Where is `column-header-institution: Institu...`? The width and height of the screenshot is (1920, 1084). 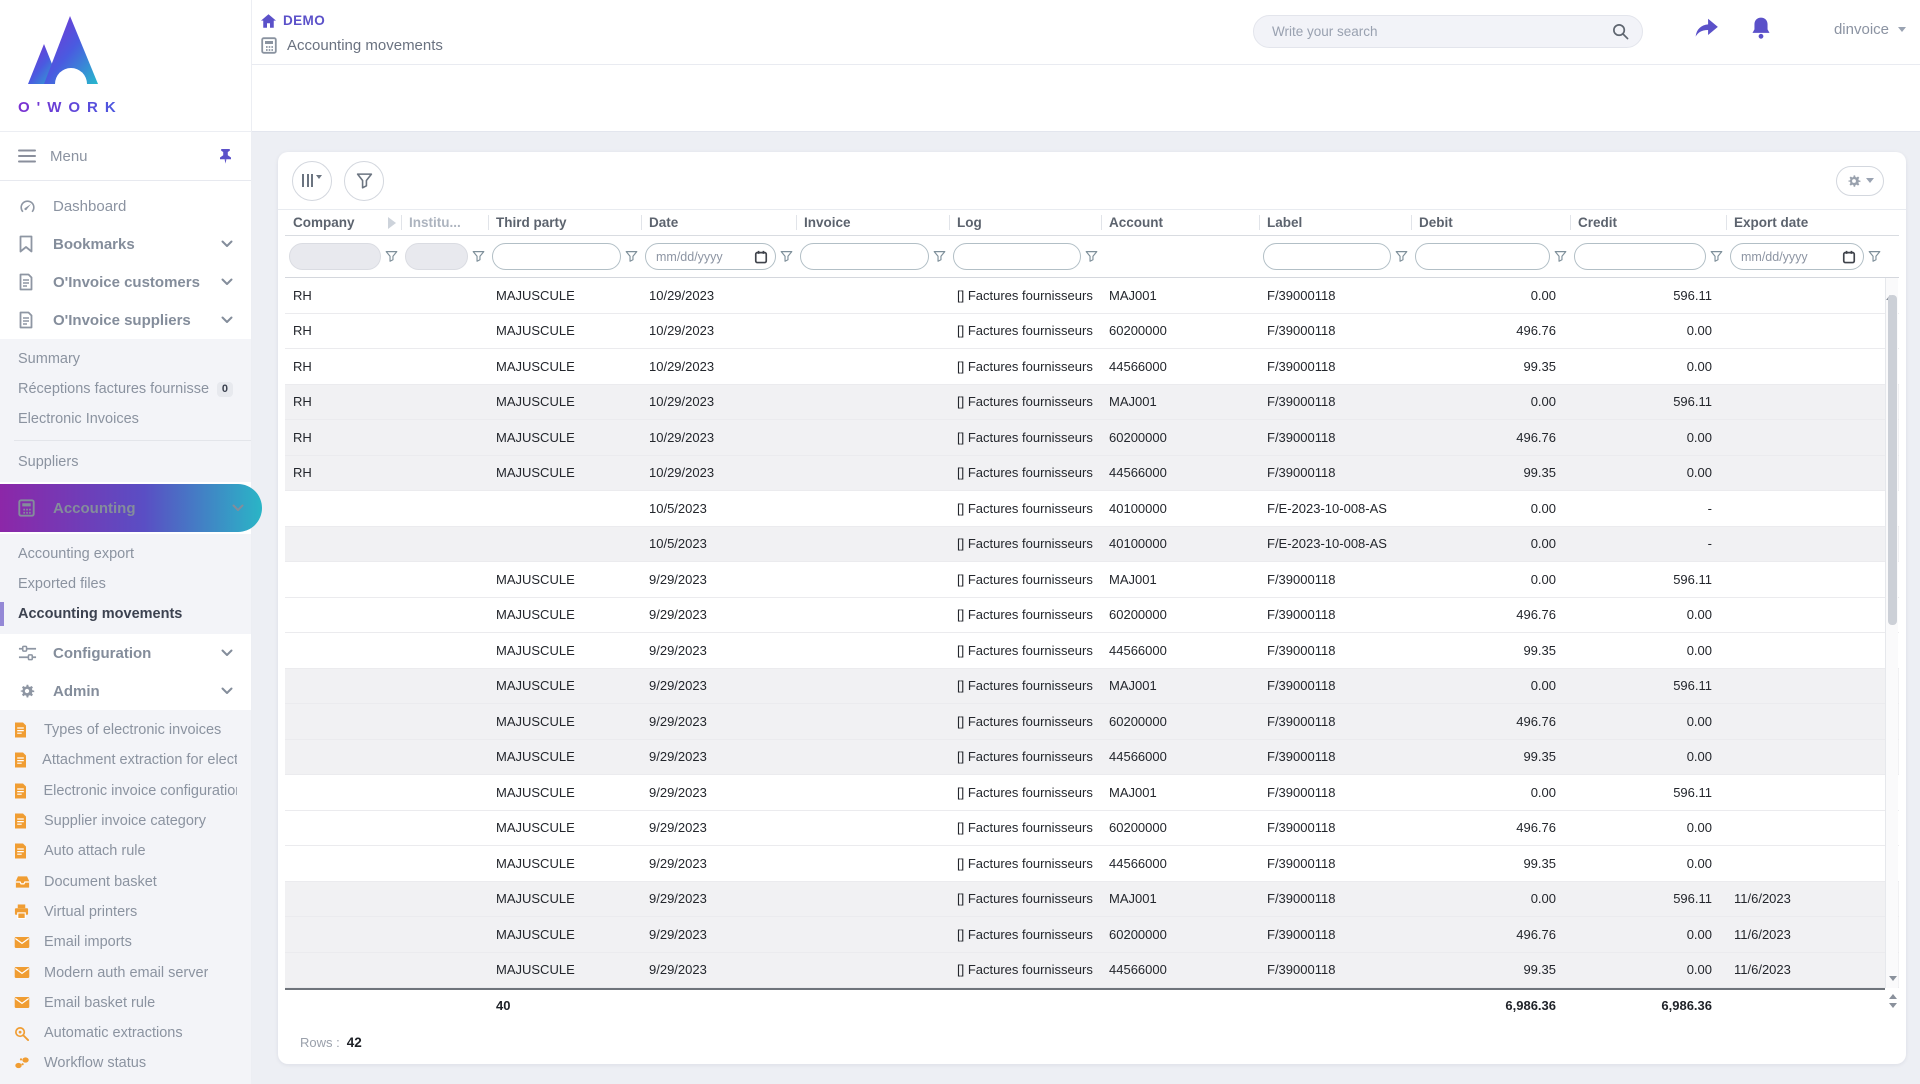
column-header-institution: Institu... is located at coordinates (444, 222).